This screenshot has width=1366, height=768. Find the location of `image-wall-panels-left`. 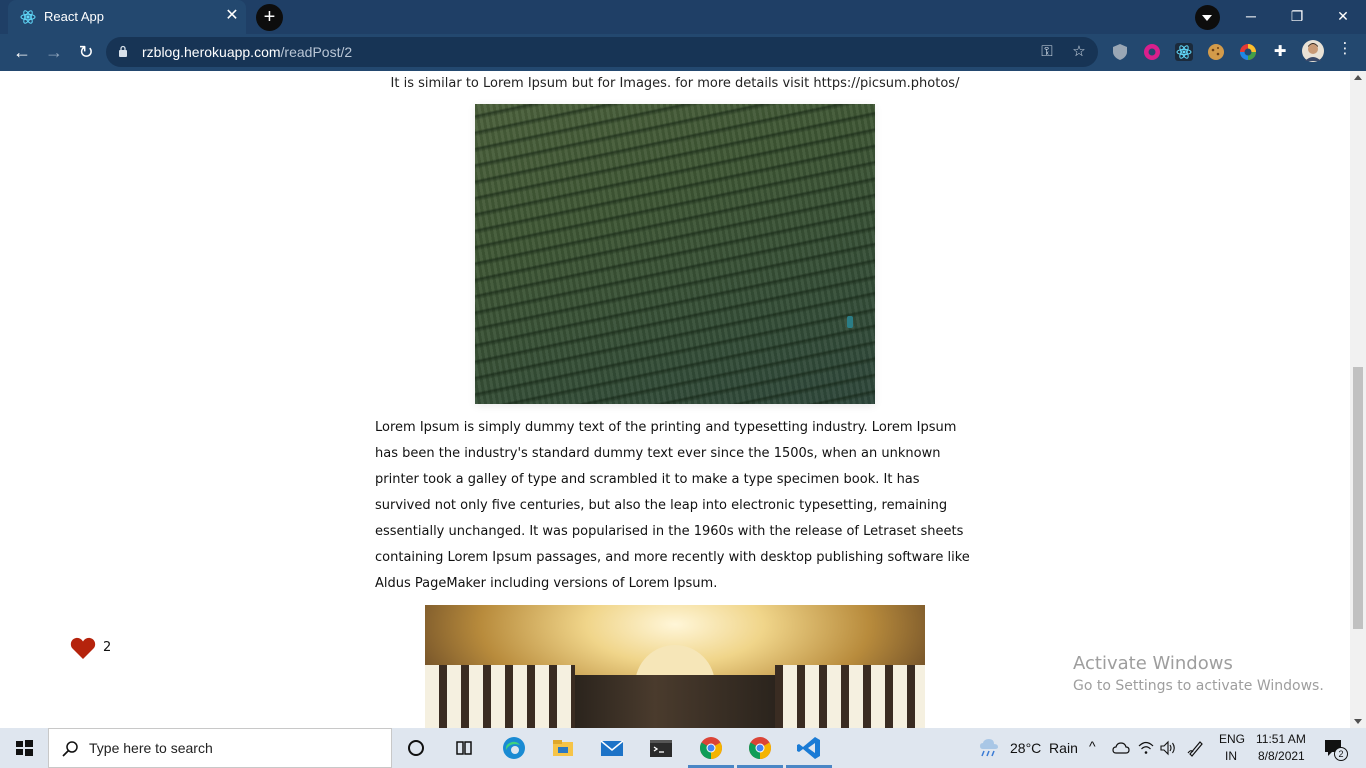

image-wall-panels-left is located at coordinates (500, 696).